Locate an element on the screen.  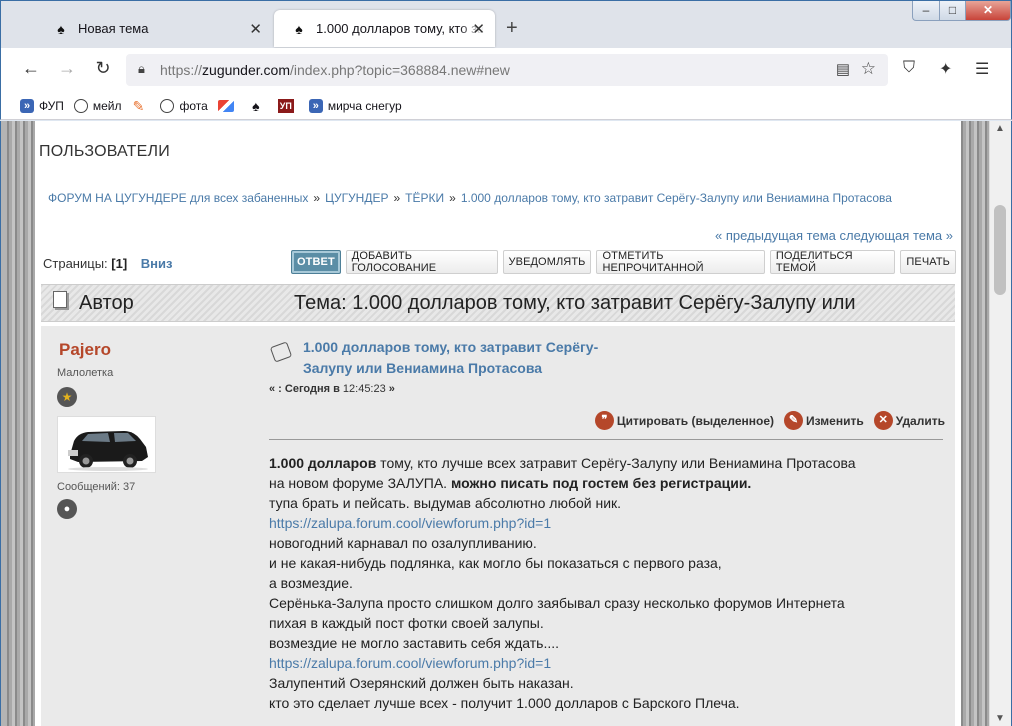
close-window-icon: ✕ is located at coordinates (988, 11).